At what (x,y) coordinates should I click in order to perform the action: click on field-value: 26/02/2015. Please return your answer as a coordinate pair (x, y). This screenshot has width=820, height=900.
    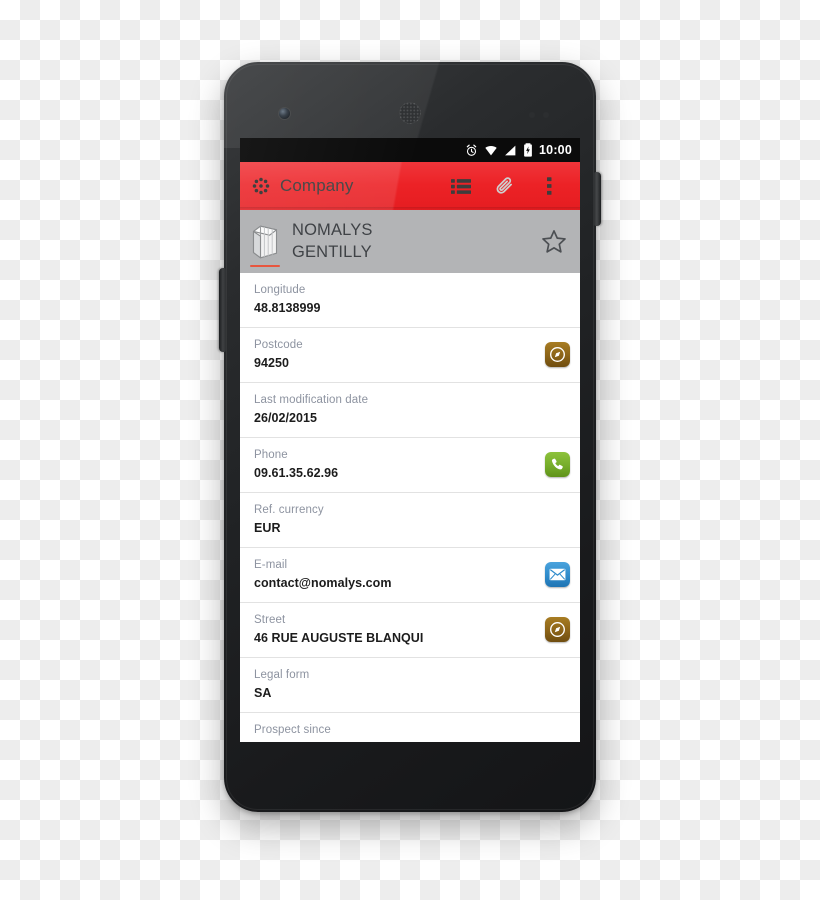
    Looking at the image, I should click on (286, 418).